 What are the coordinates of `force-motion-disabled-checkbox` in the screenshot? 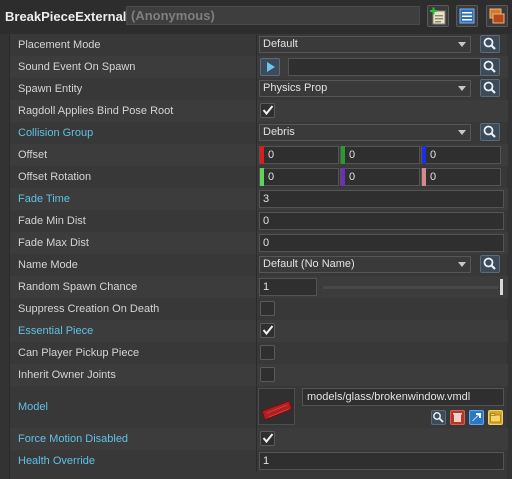 It's located at (267, 438).